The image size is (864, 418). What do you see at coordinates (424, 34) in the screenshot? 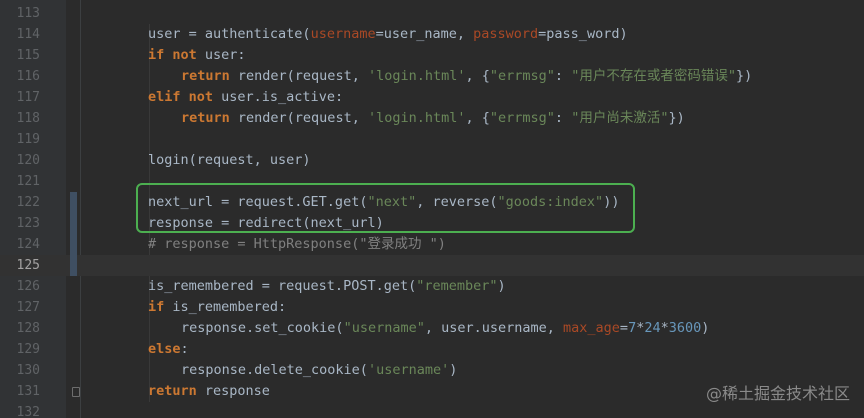
I see `code-token: =user_name,` at bounding box center [424, 34].